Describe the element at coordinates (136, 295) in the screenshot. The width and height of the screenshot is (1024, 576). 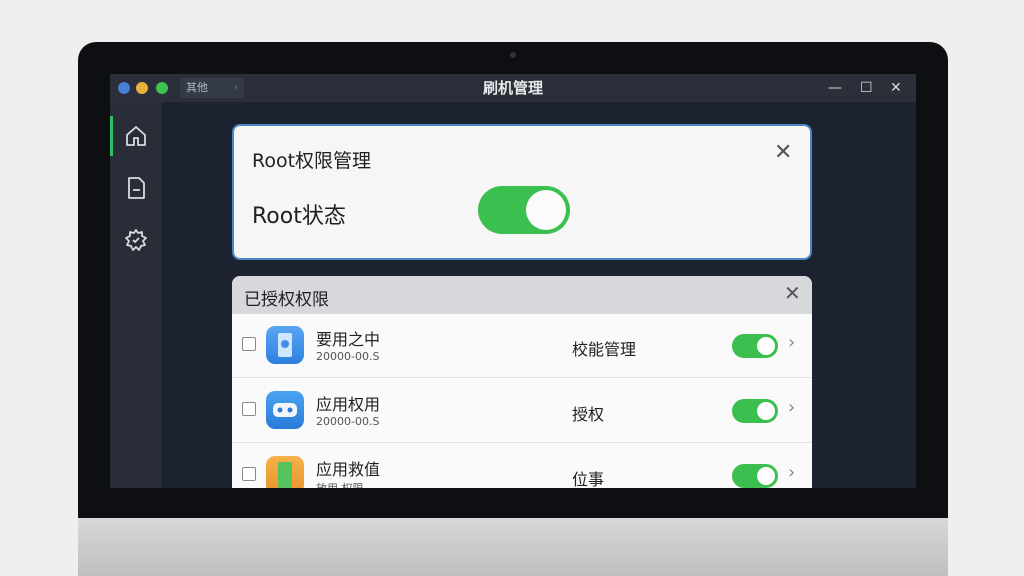
I see `sidebar` at that location.